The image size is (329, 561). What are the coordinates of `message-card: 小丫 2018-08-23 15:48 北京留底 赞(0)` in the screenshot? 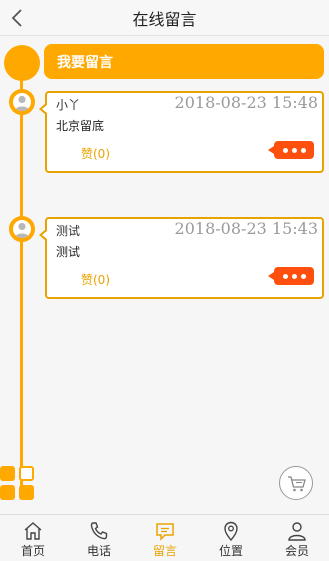 It's located at (181, 132).